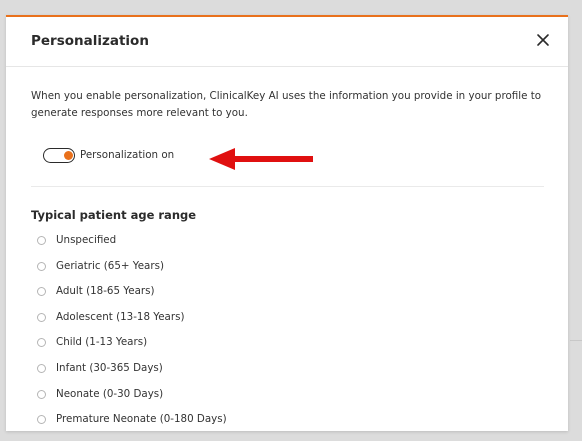  I want to click on close-icon, so click(543, 40).